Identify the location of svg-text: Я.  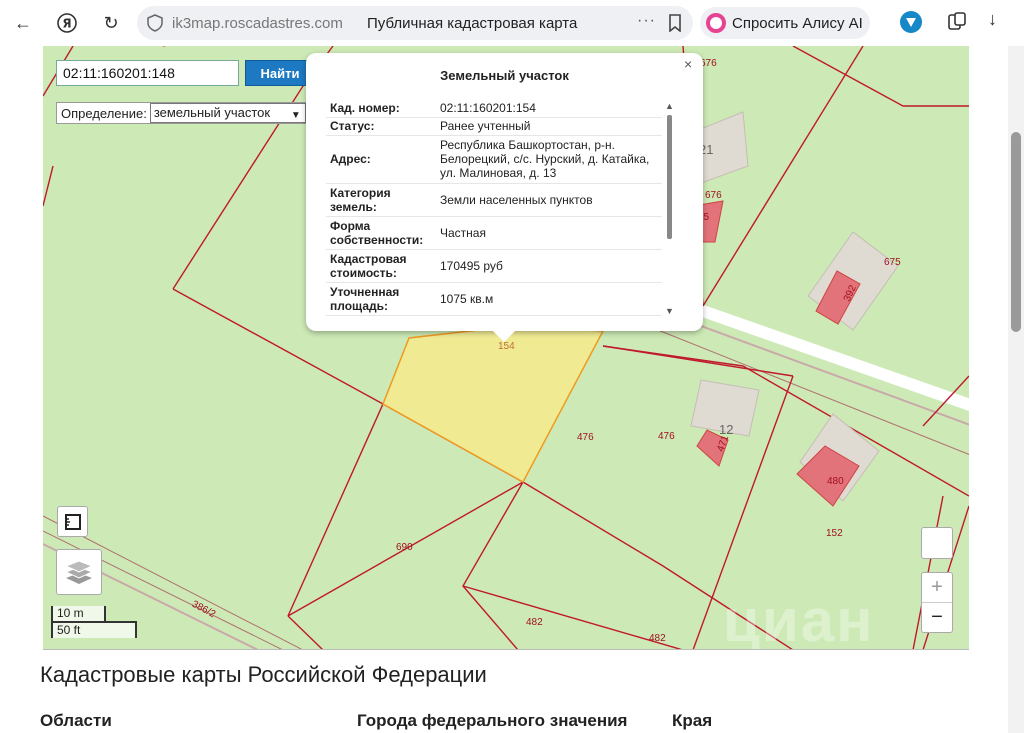
(66, 24).